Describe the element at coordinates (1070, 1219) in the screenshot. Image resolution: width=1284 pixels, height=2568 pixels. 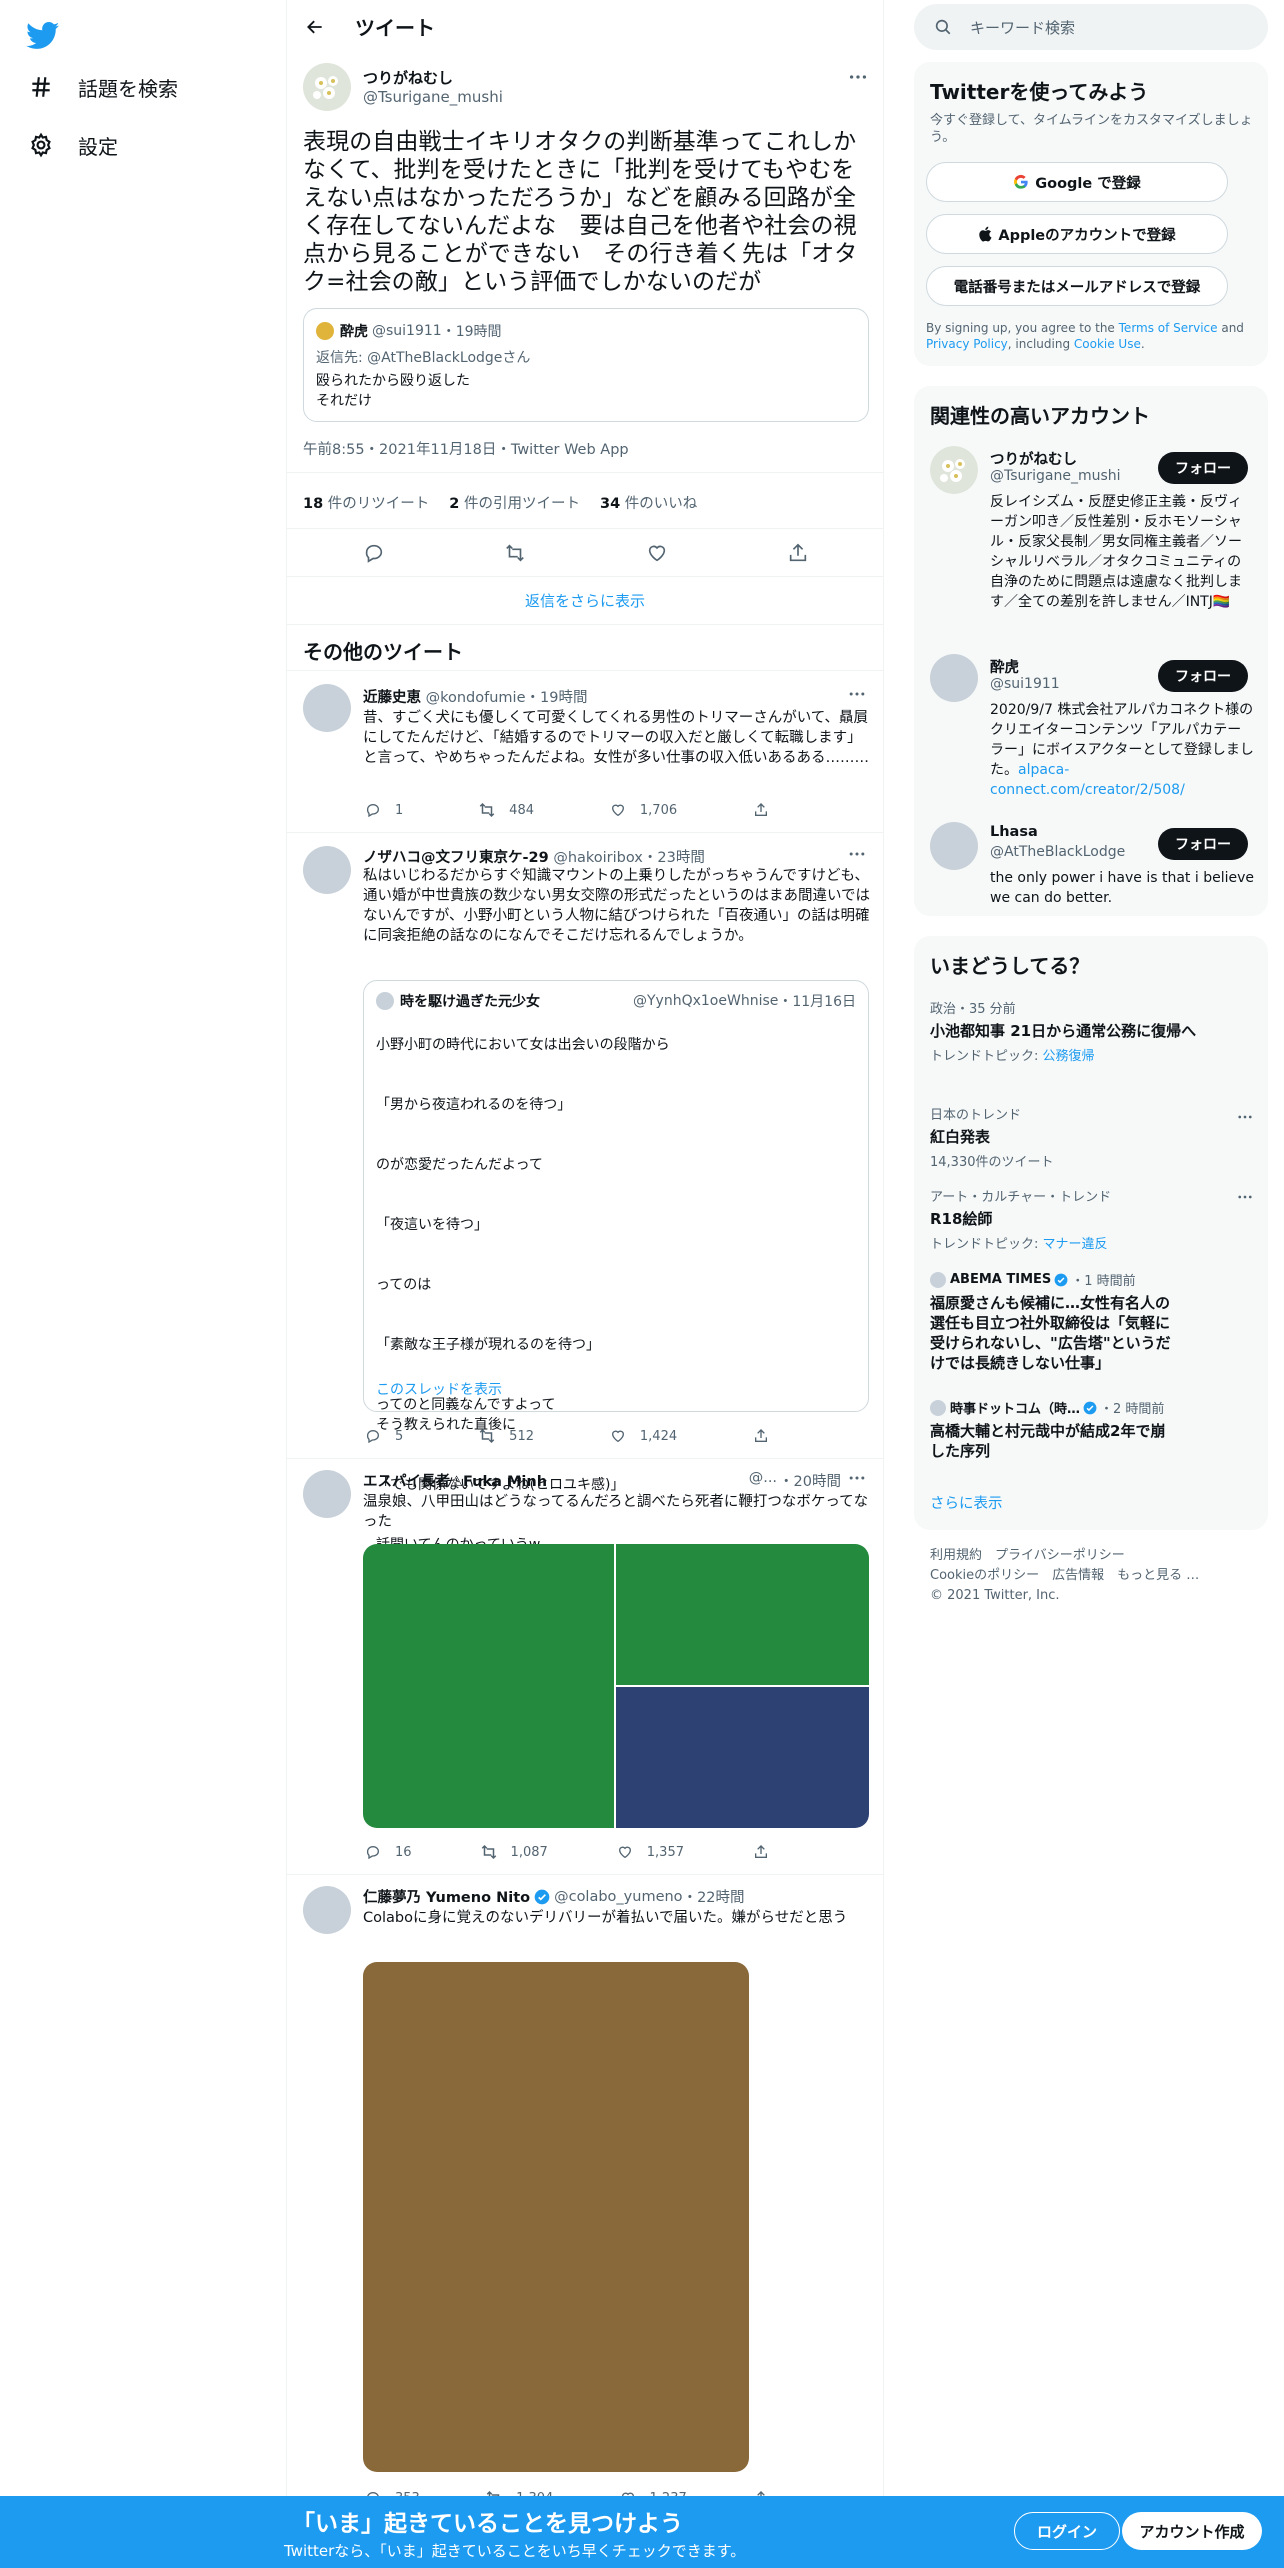
I see `trend-item: アート・カルチャー・トレンド R18絵師 トレンドトピック: マナー違反` at that location.